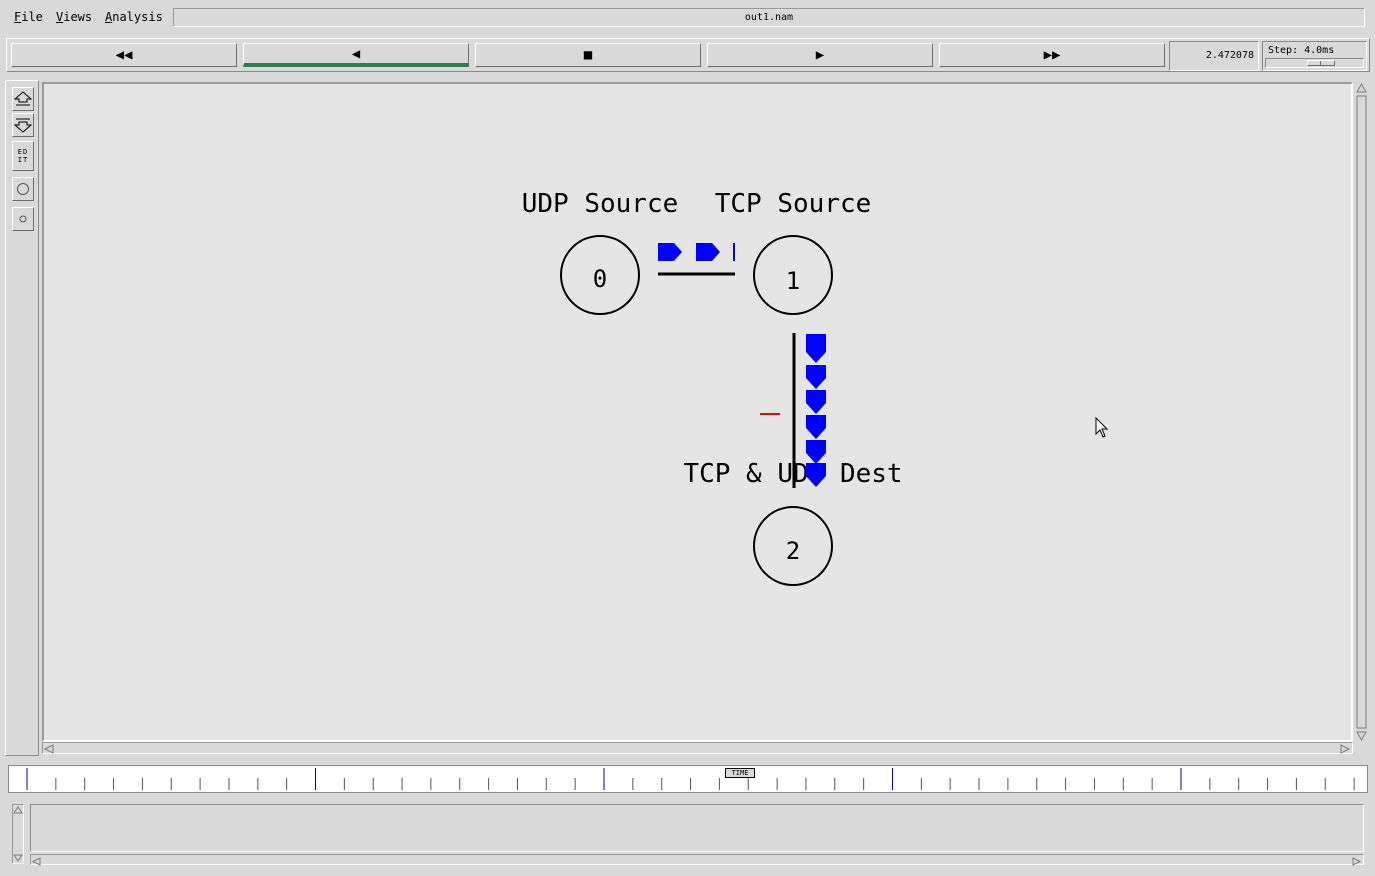 The height and width of the screenshot is (876, 1375). I want to click on node-2: 2, so click(793, 546).